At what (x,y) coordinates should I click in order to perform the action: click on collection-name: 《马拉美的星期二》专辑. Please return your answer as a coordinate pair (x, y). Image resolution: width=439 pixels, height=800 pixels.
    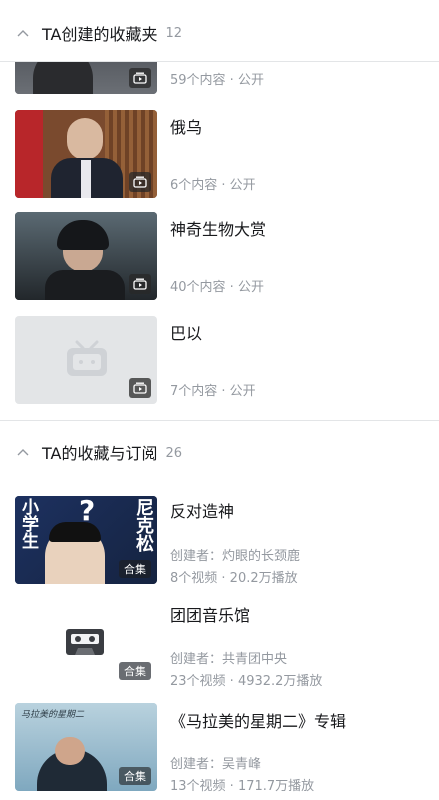
    Looking at the image, I should click on (258, 721).